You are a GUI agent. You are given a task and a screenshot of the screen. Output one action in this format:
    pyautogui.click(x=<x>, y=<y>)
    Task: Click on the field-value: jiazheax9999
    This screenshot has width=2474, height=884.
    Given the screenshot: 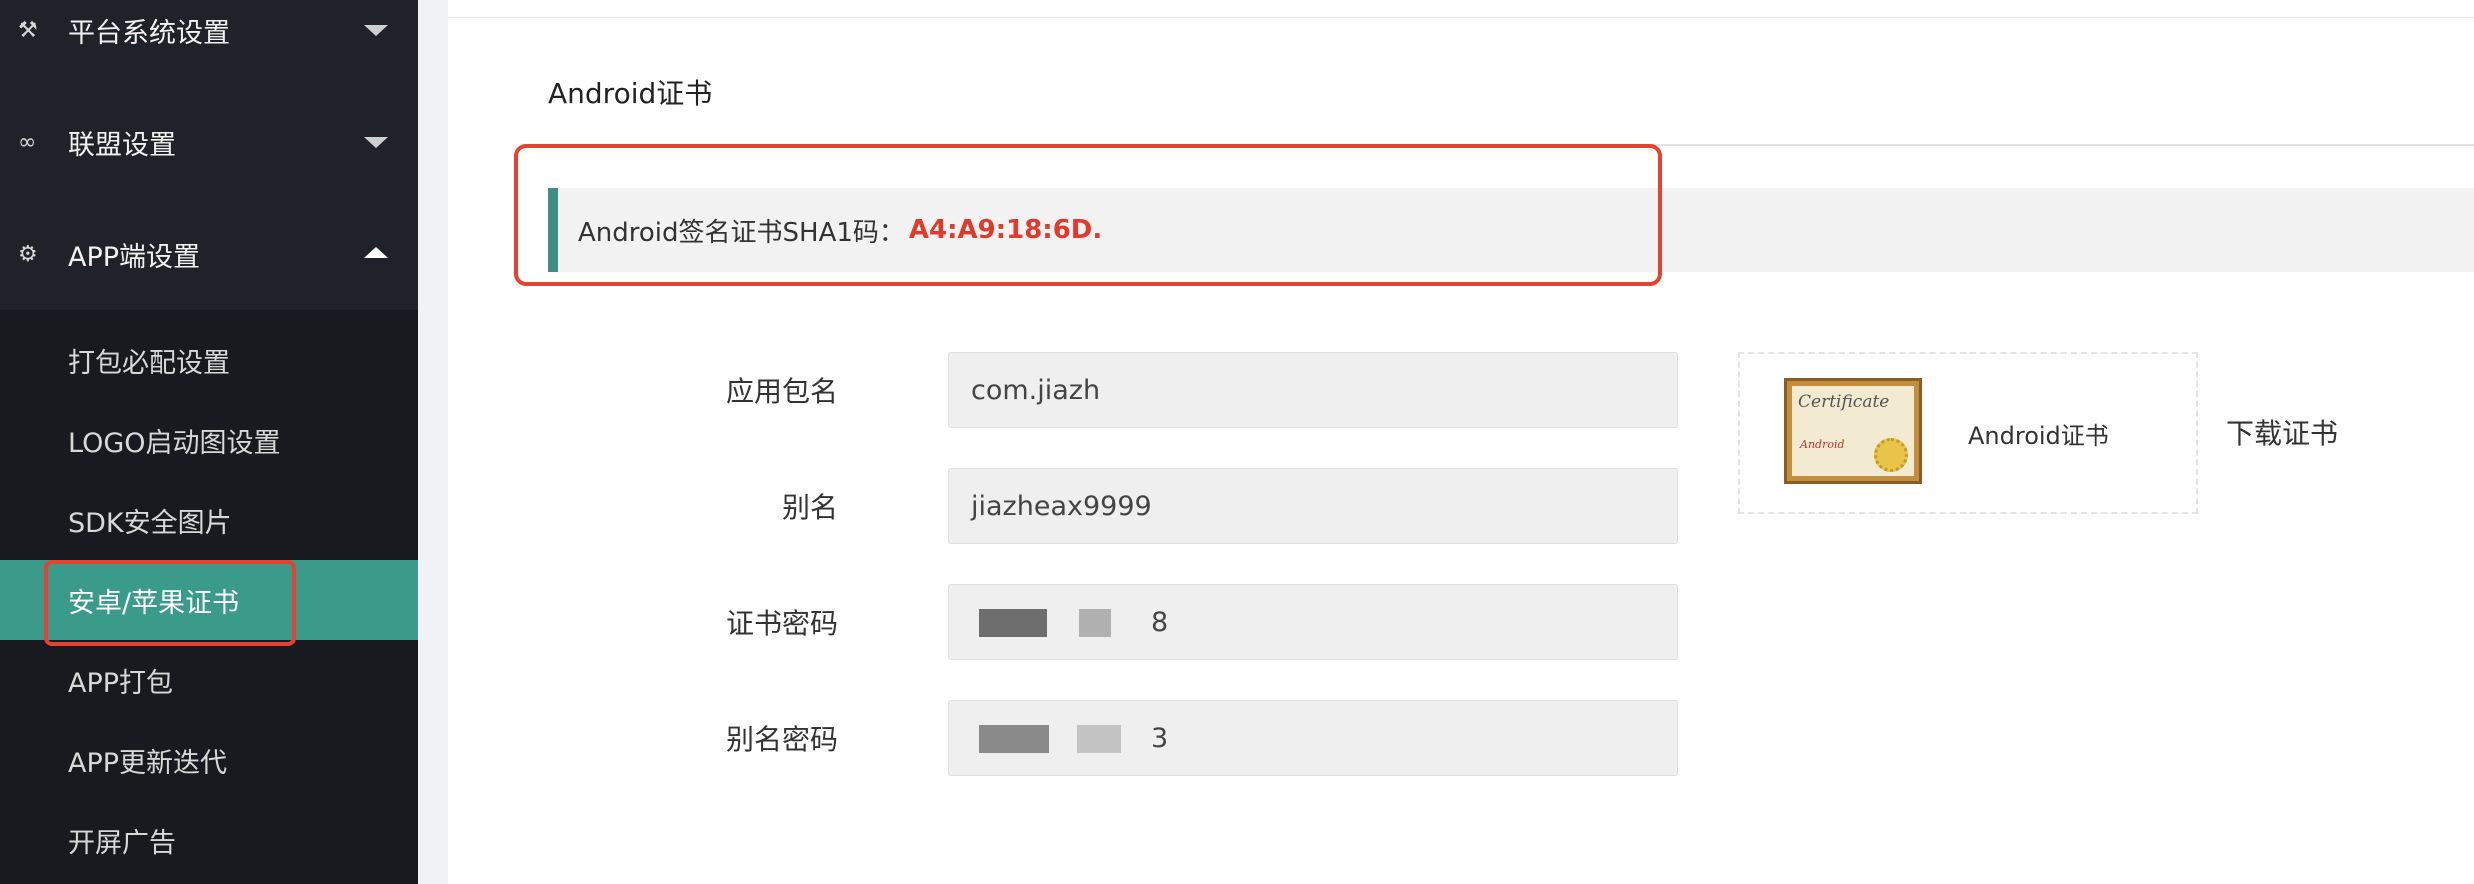 What is the action you would take?
    pyautogui.click(x=1061, y=506)
    